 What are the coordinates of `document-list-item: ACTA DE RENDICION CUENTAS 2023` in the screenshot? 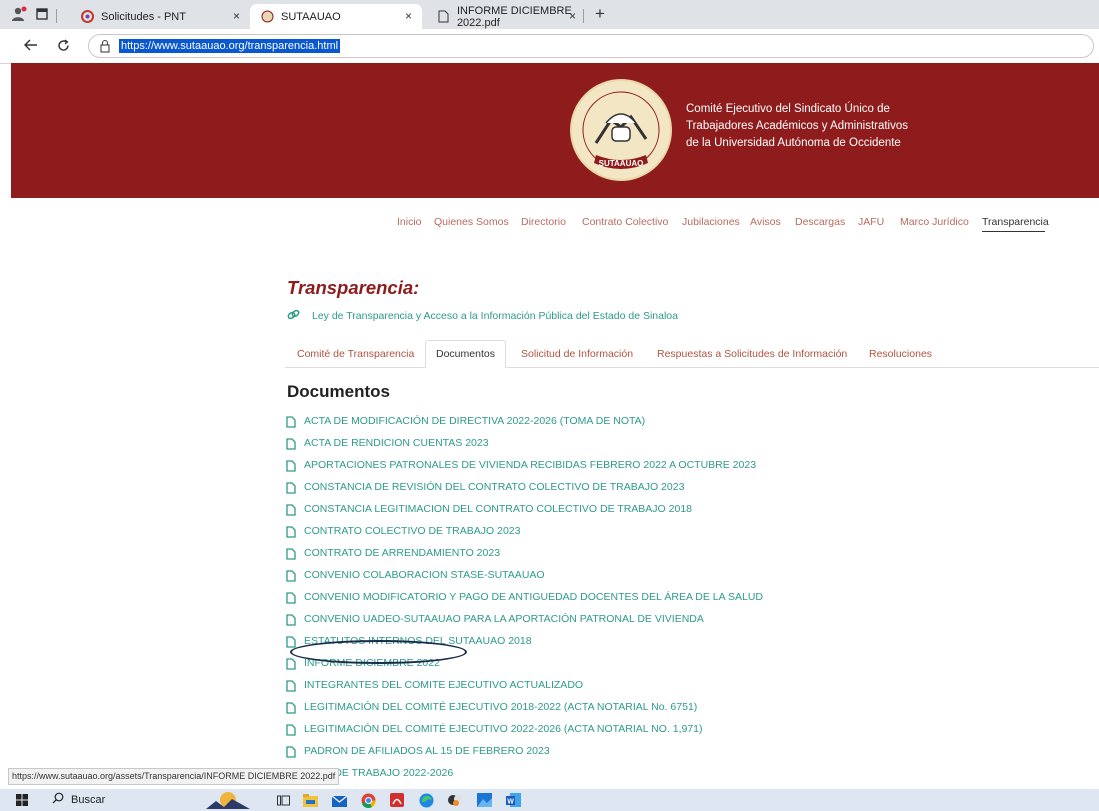 It's located at (686, 443).